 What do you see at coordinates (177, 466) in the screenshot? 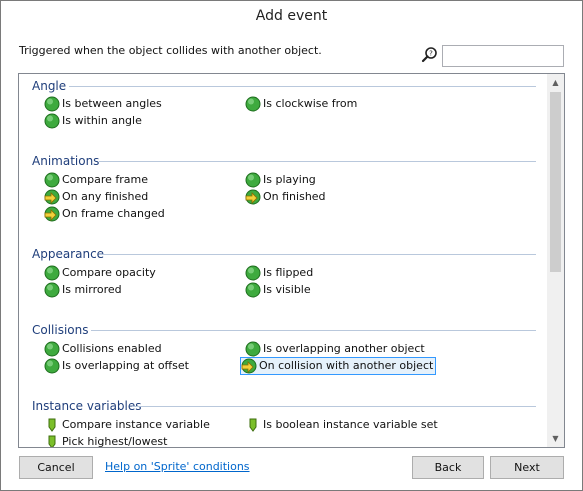
I see `help-link: Help on 'Sprite' conditions` at bounding box center [177, 466].